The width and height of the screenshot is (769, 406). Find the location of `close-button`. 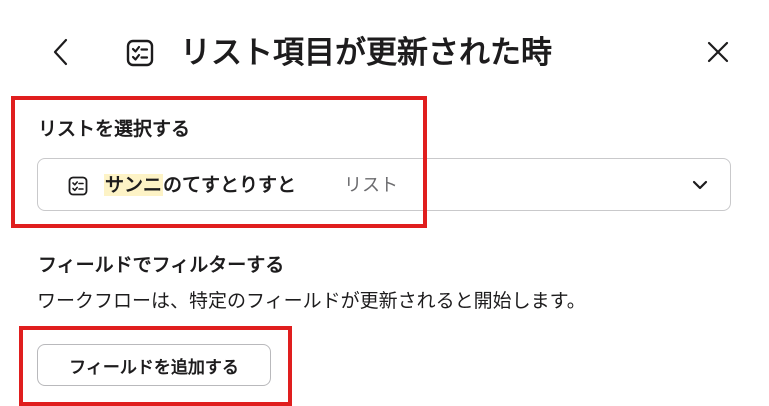

close-button is located at coordinates (718, 52).